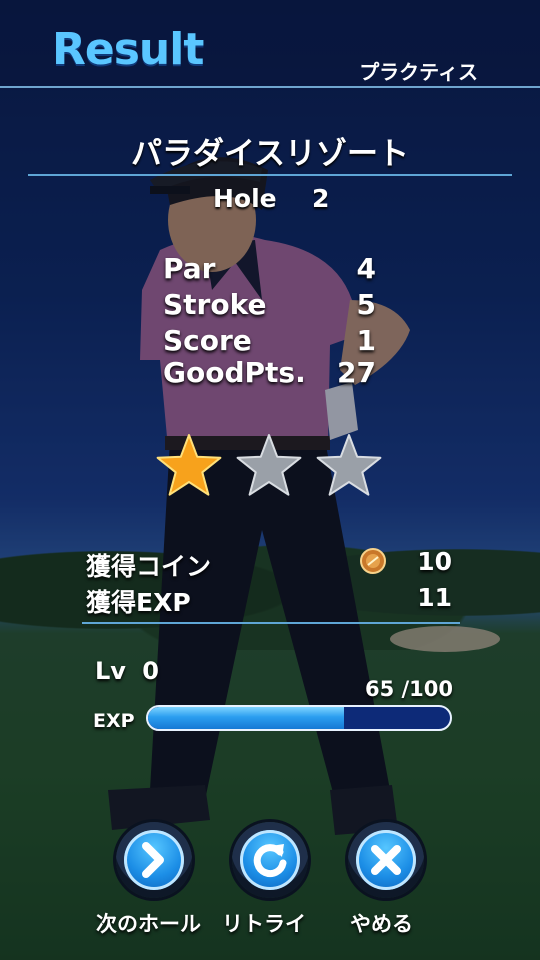 Image resolution: width=540 pixels, height=960 pixels. What do you see at coordinates (321, 198) in the screenshot?
I see `hole-number: 2` at bounding box center [321, 198].